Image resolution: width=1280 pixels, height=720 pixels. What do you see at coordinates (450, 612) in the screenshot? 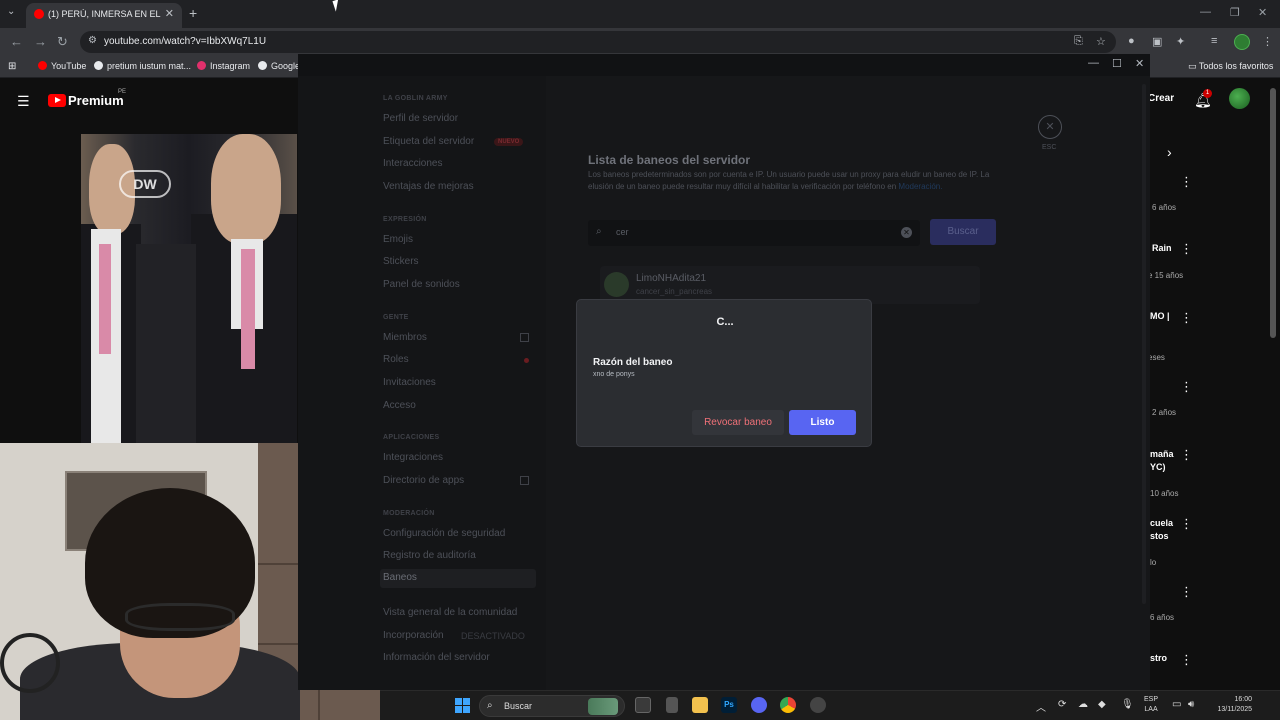
I see `nav-community-overview: Vista general de la comunidad` at bounding box center [450, 612].